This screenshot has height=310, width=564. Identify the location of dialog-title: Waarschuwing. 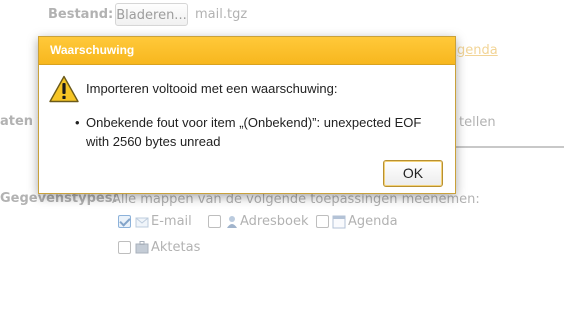
(247, 51).